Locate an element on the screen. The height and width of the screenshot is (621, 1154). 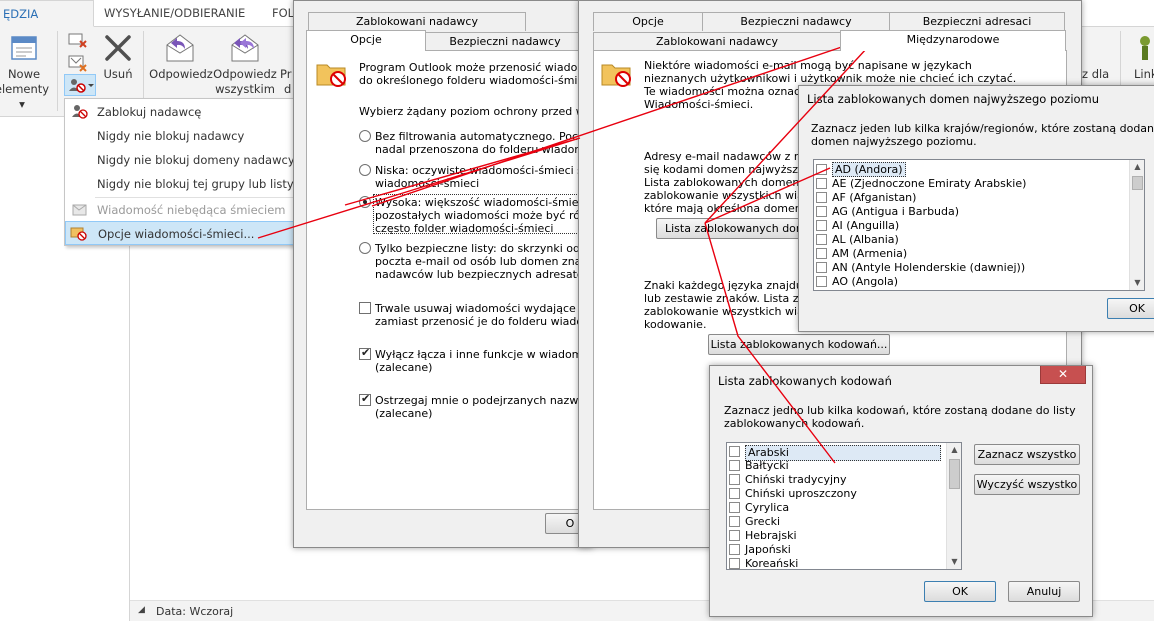
encoding-item: Arabski is located at coordinates (835, 453).